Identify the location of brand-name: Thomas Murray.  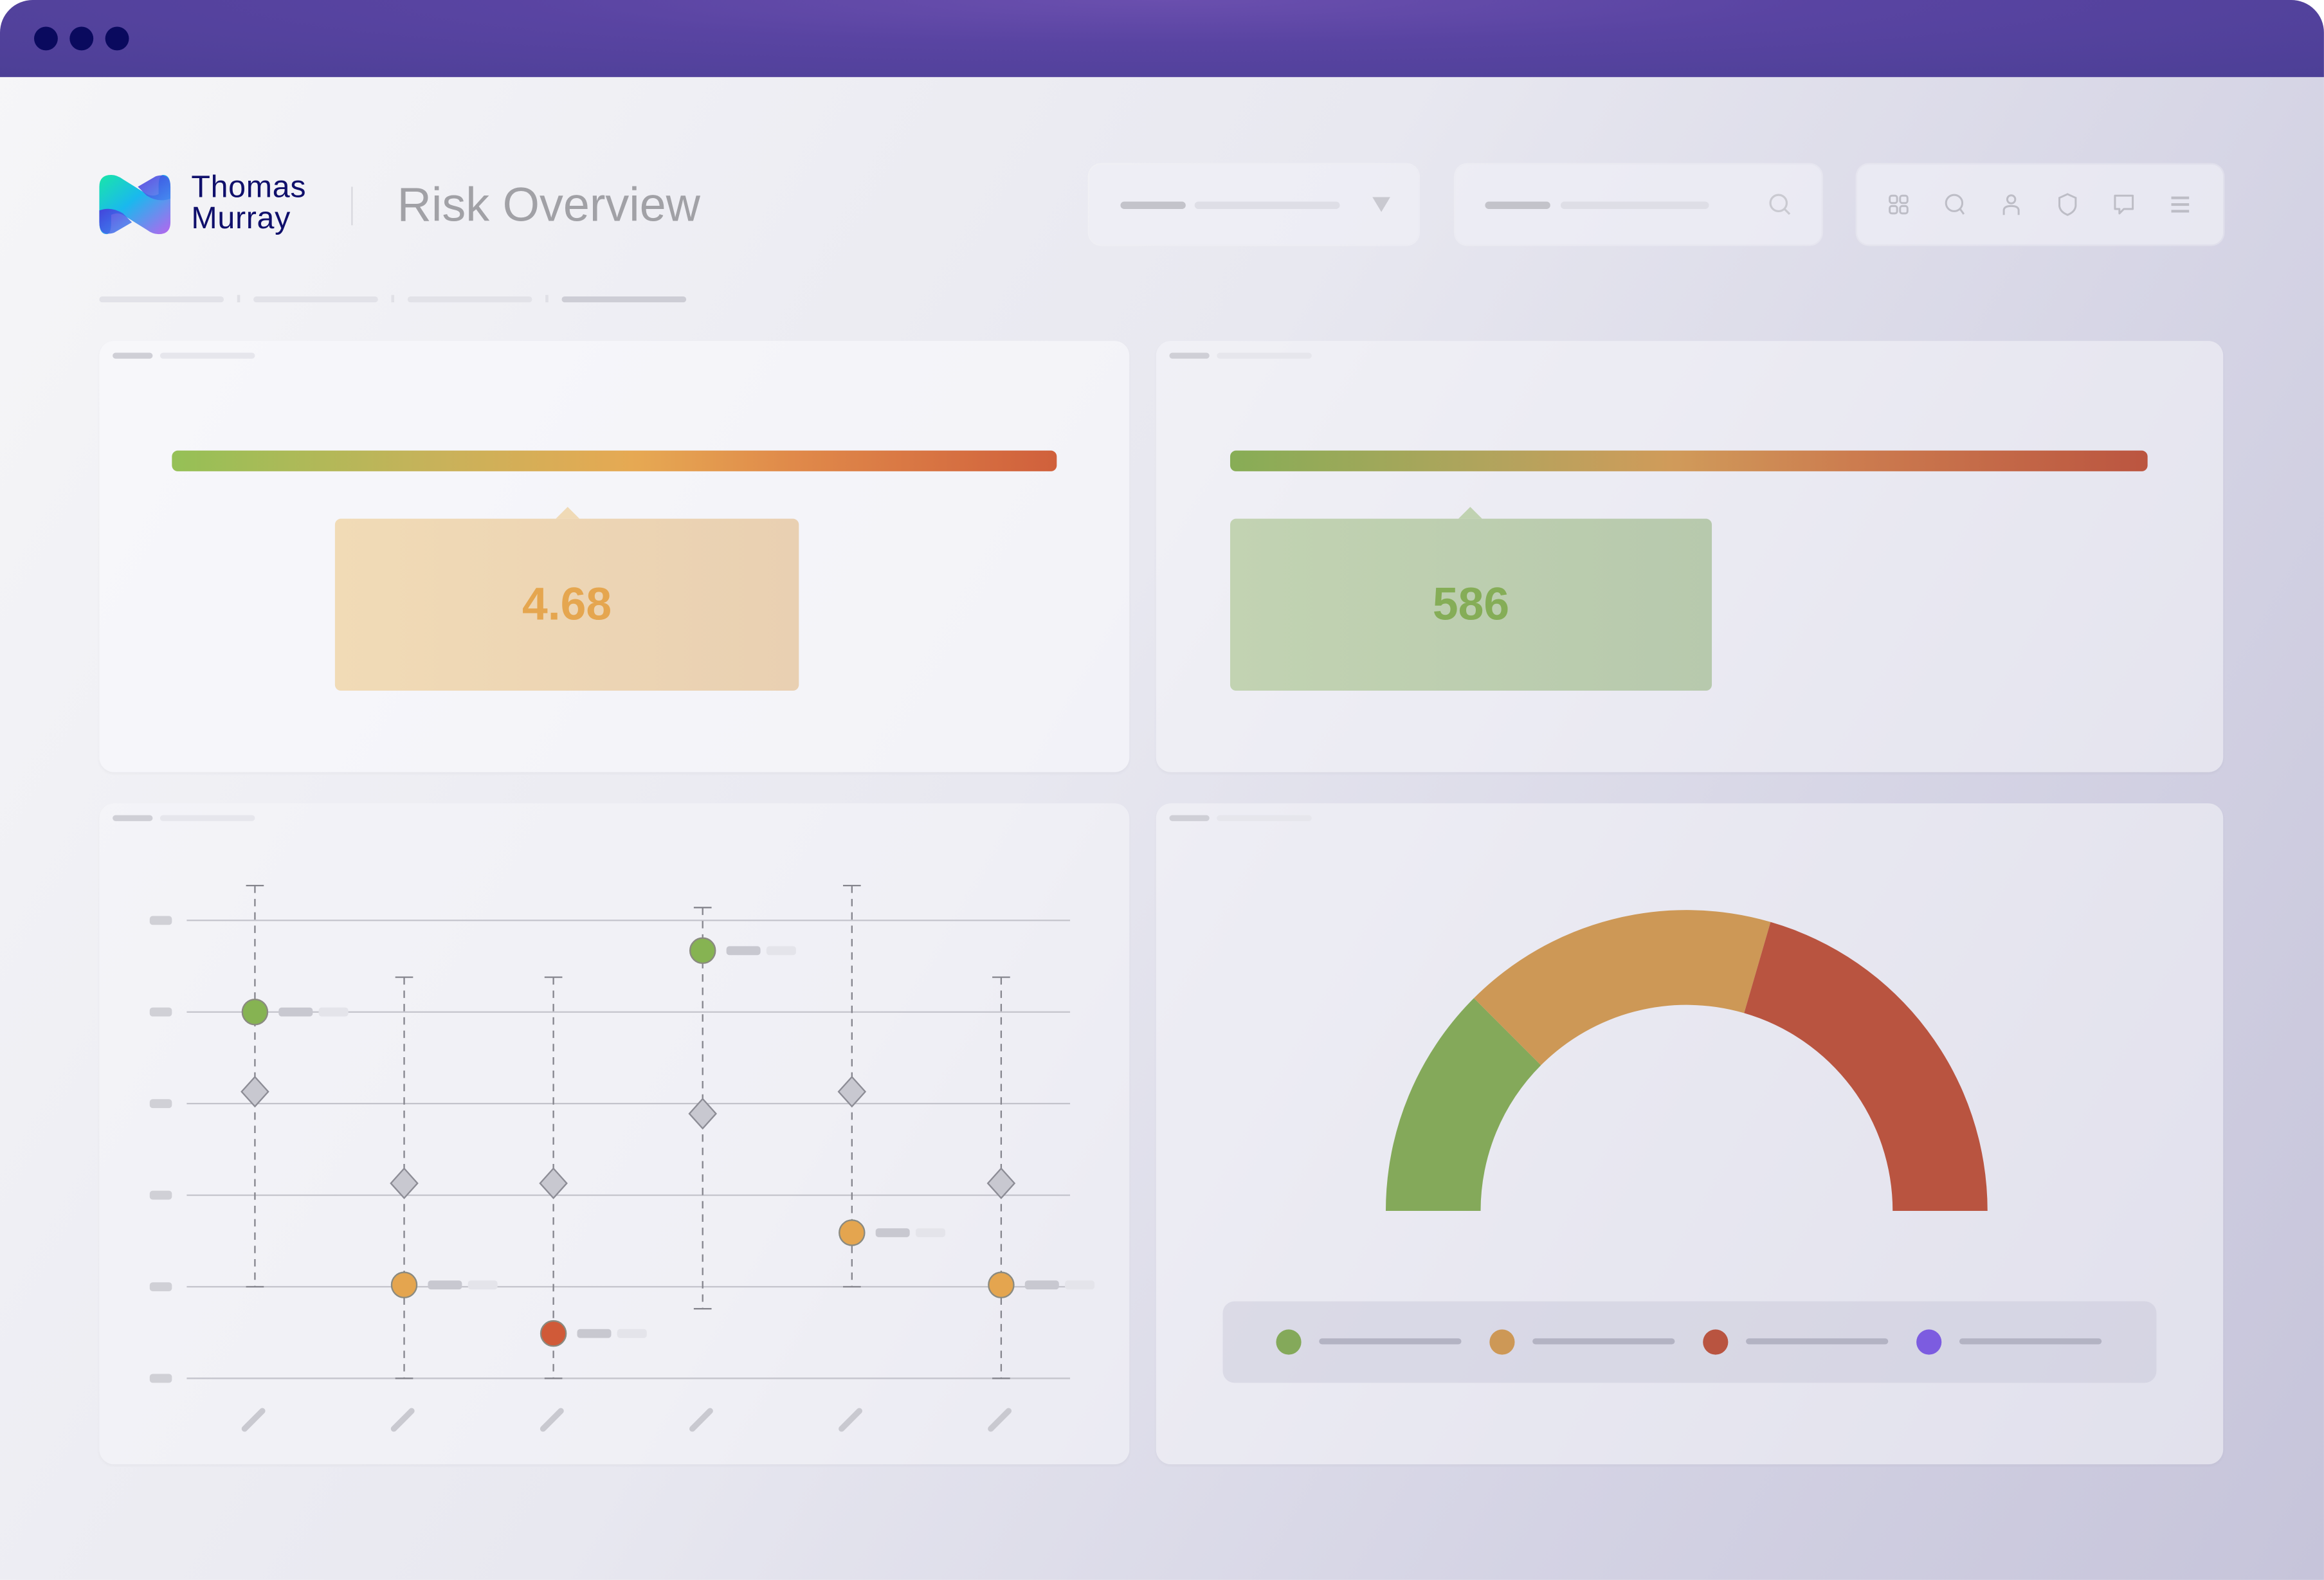
(248, 203).